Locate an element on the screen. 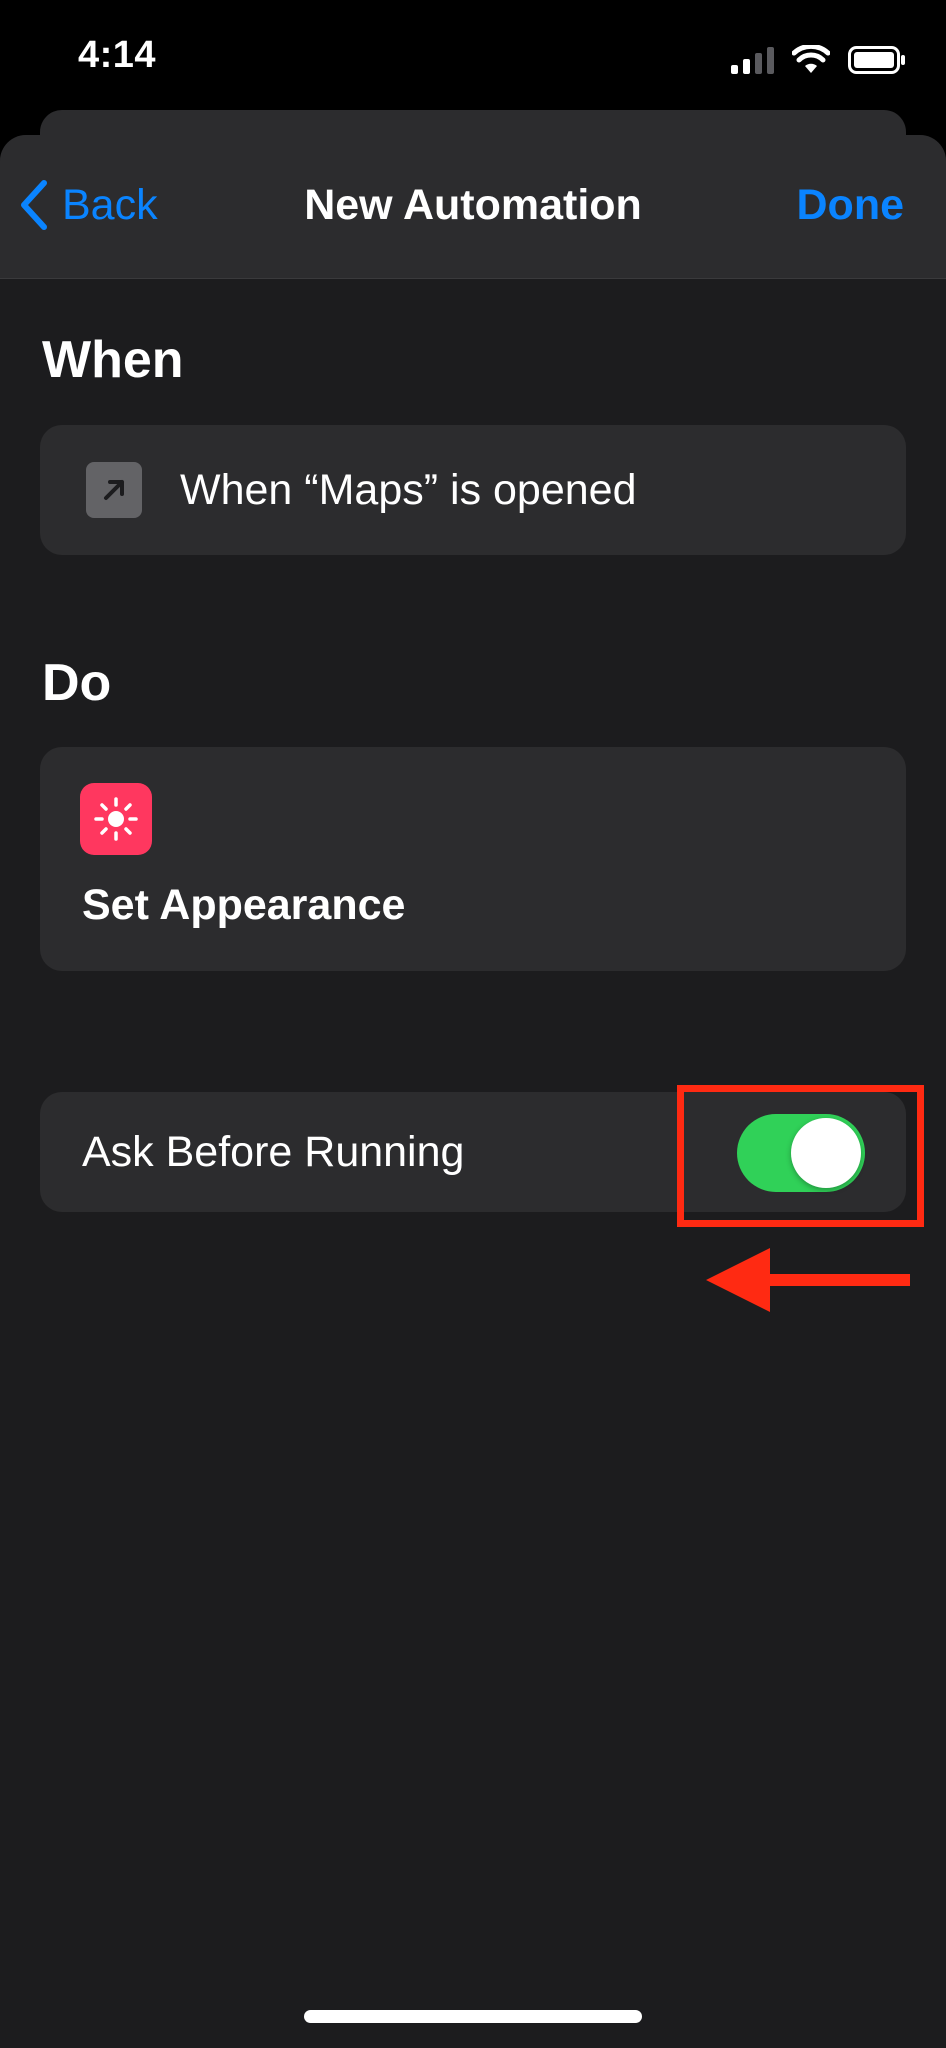  wifi-icon is located at coordinates (811, 59).